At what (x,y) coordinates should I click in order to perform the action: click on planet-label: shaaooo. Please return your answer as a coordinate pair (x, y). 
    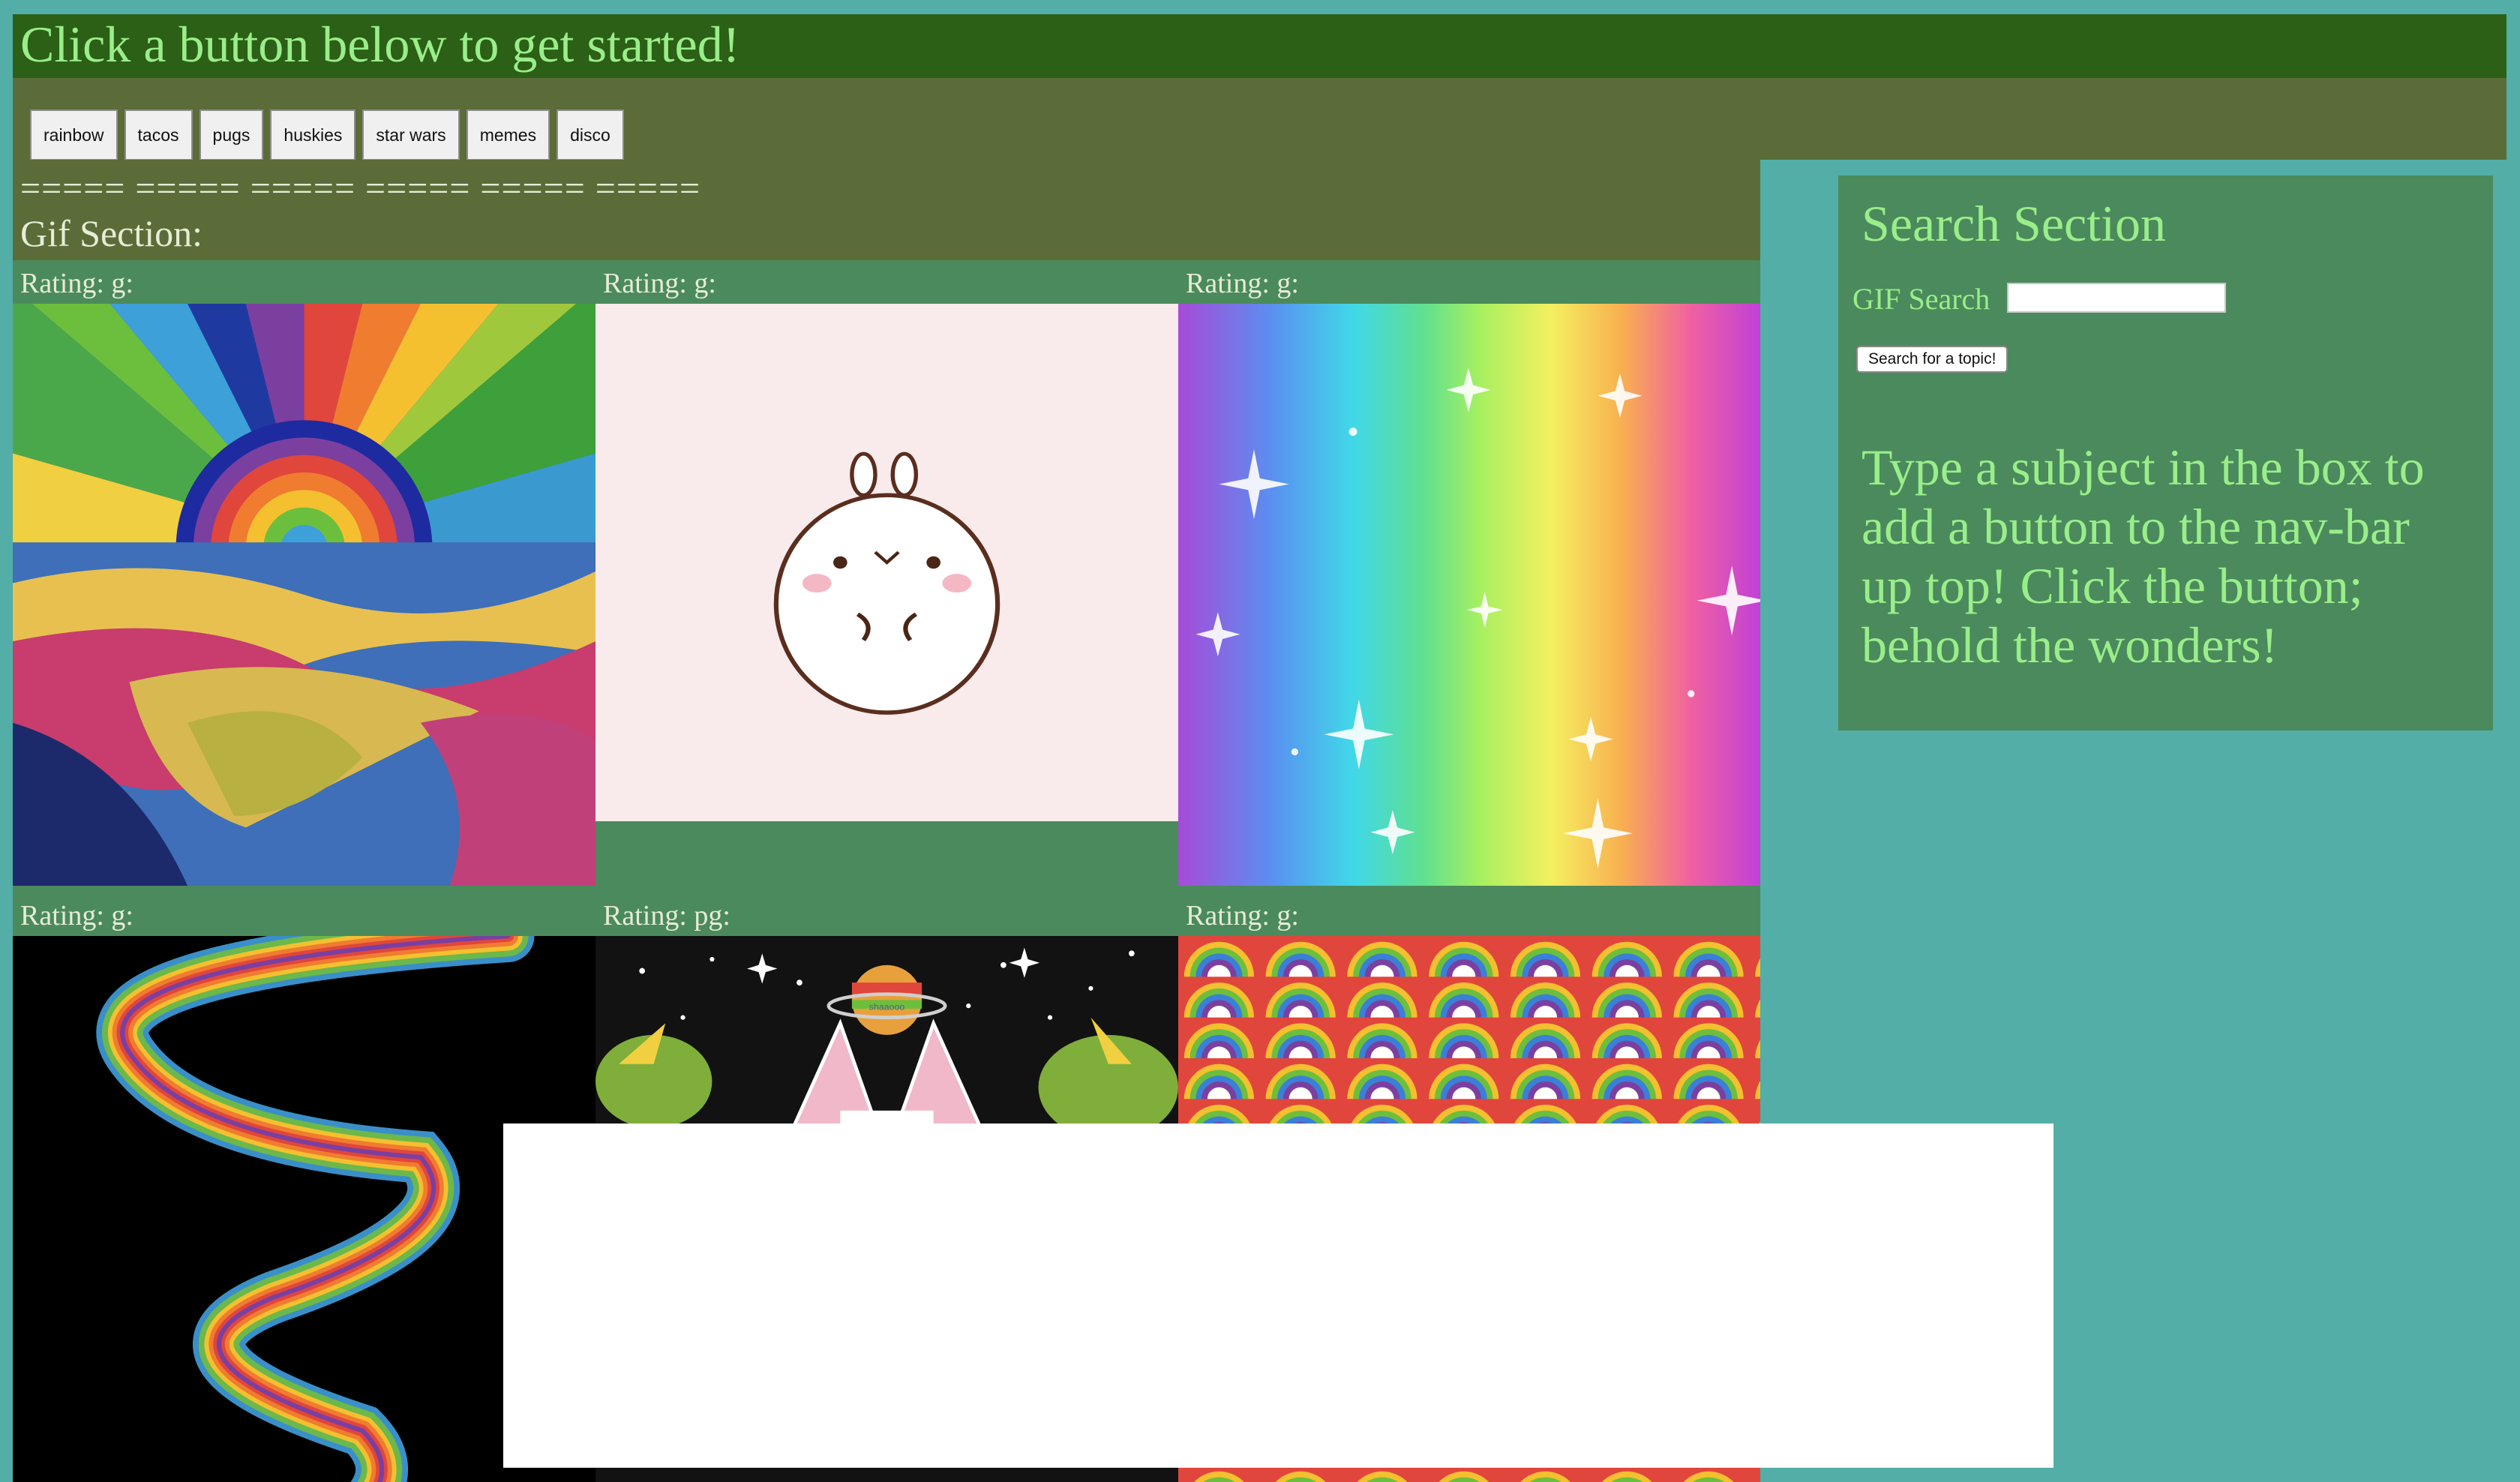
    Looking at the image, I should click on (887, 1007).